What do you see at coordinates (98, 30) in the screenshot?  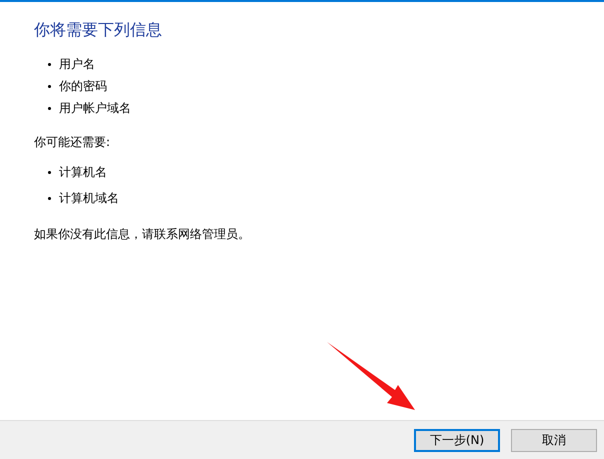 I see `heading: 你将需要下列信息` at bounding box center [98, 30].